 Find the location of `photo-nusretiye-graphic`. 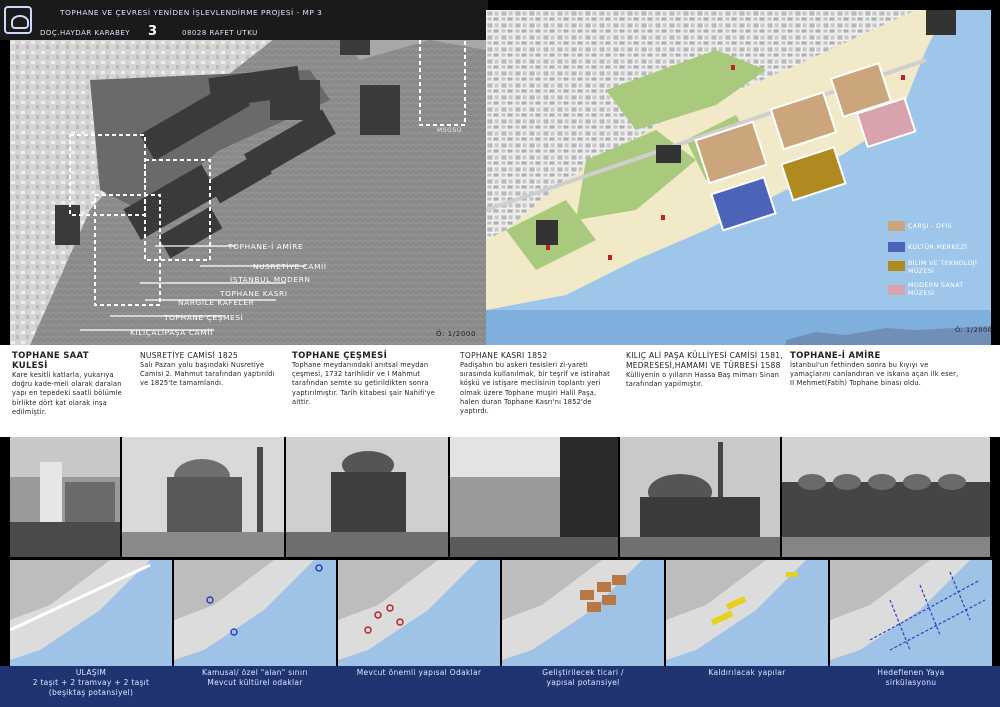

photo-nusretiye-graphic is located at coordinates (203, 497).